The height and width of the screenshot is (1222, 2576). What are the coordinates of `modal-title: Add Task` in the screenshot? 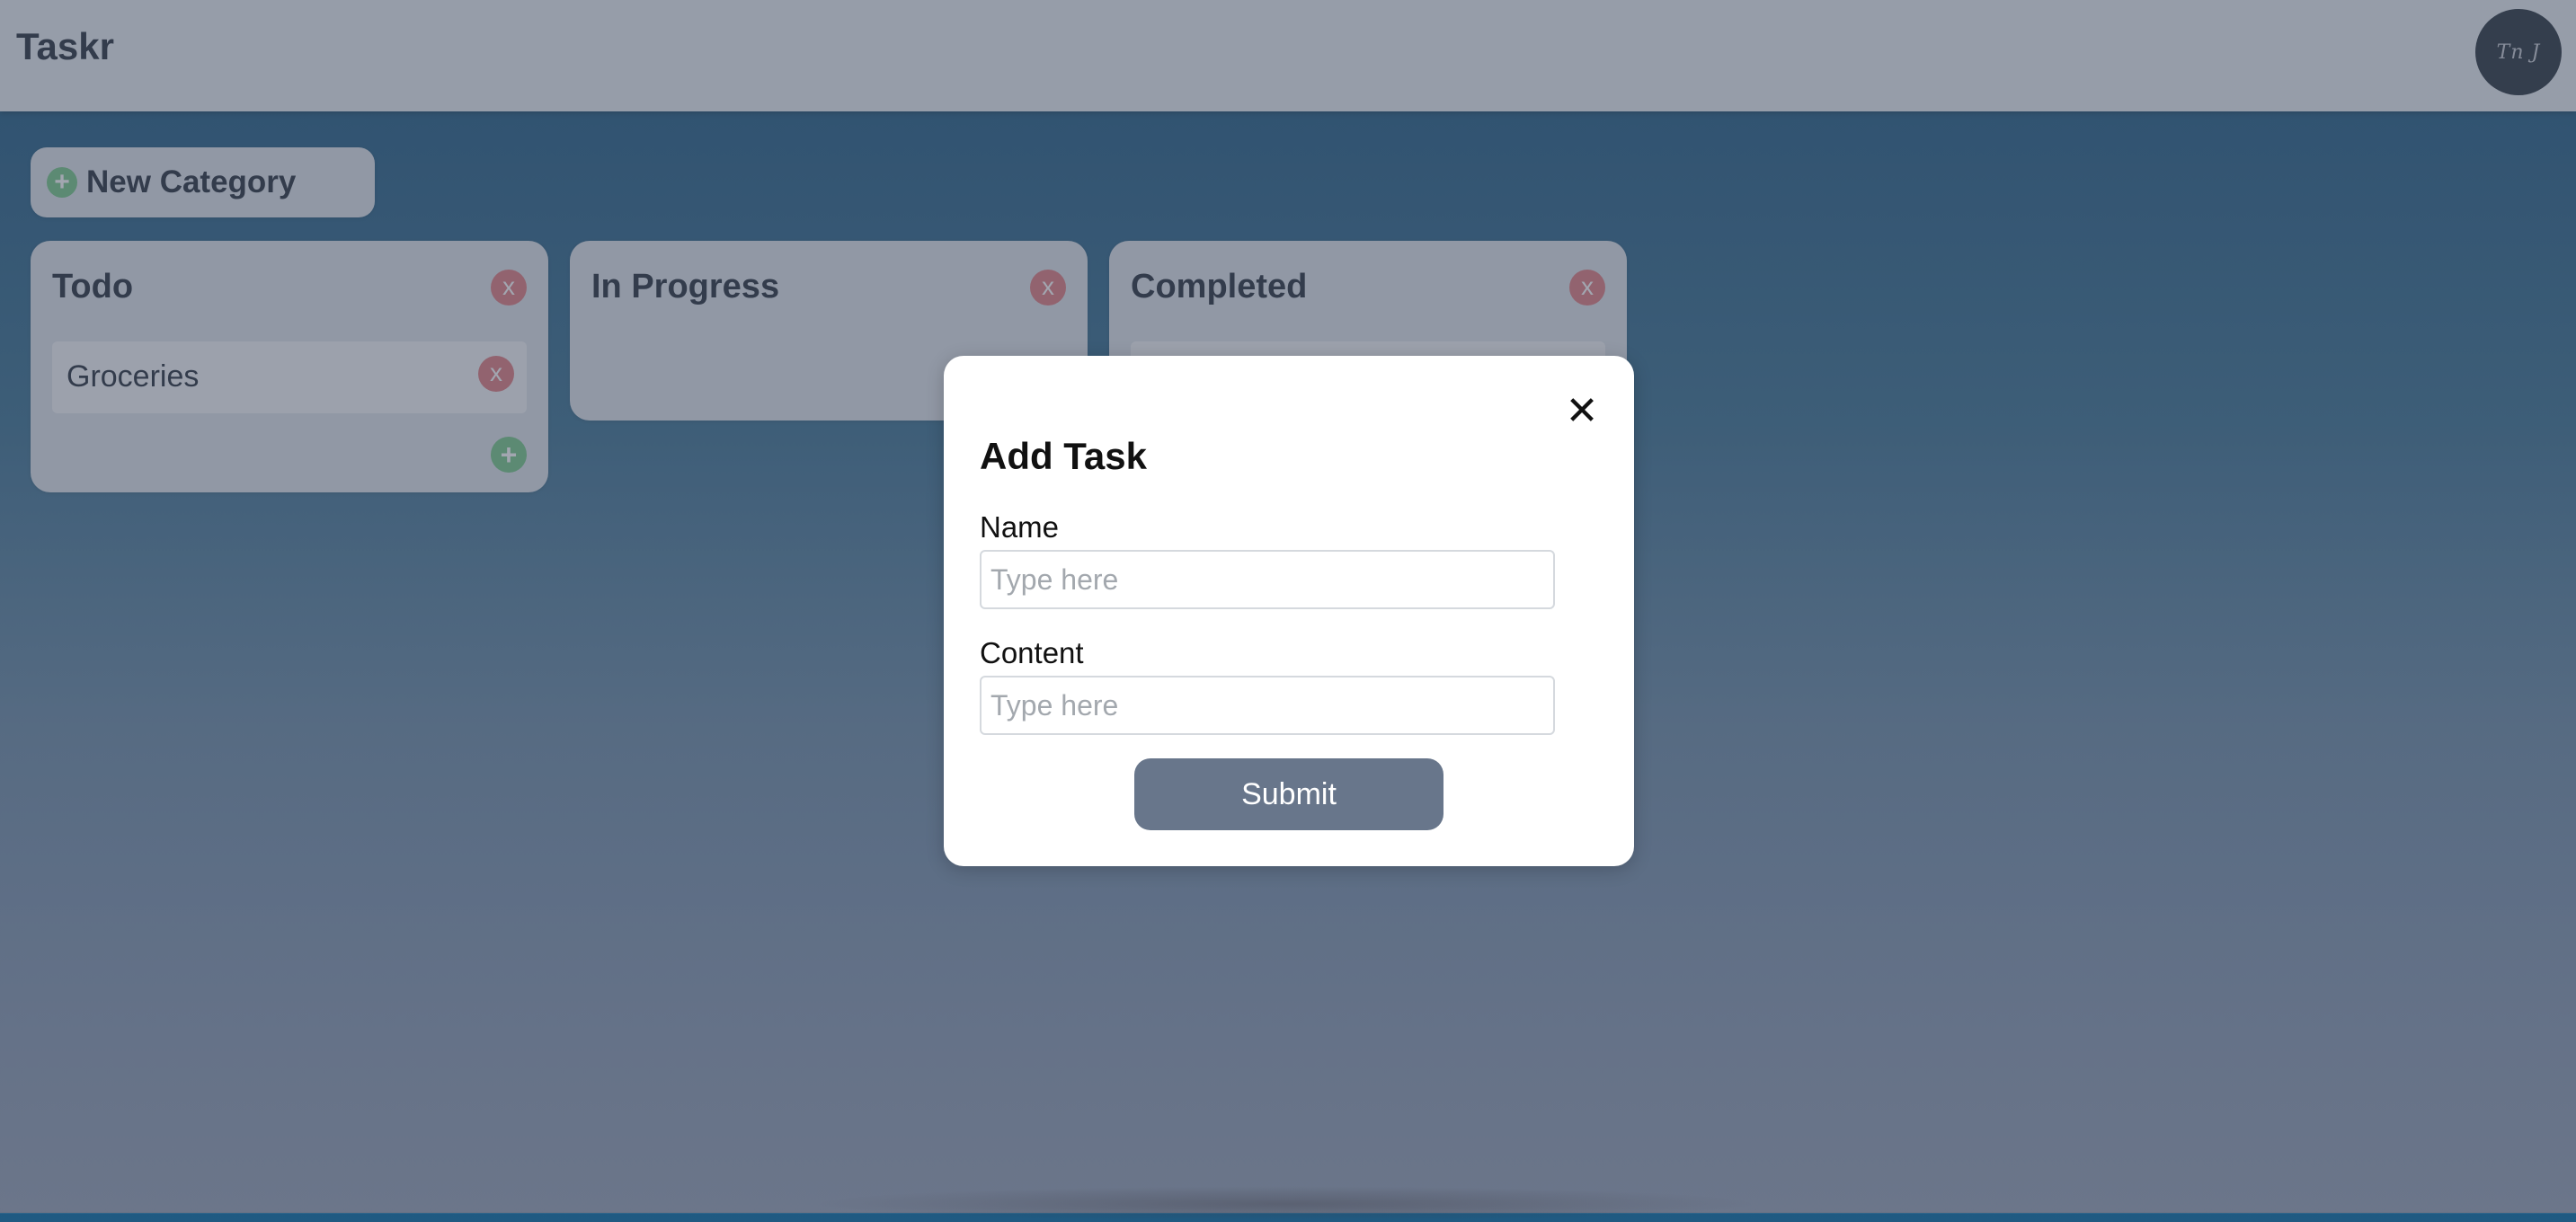 It's located at (1063, 456).